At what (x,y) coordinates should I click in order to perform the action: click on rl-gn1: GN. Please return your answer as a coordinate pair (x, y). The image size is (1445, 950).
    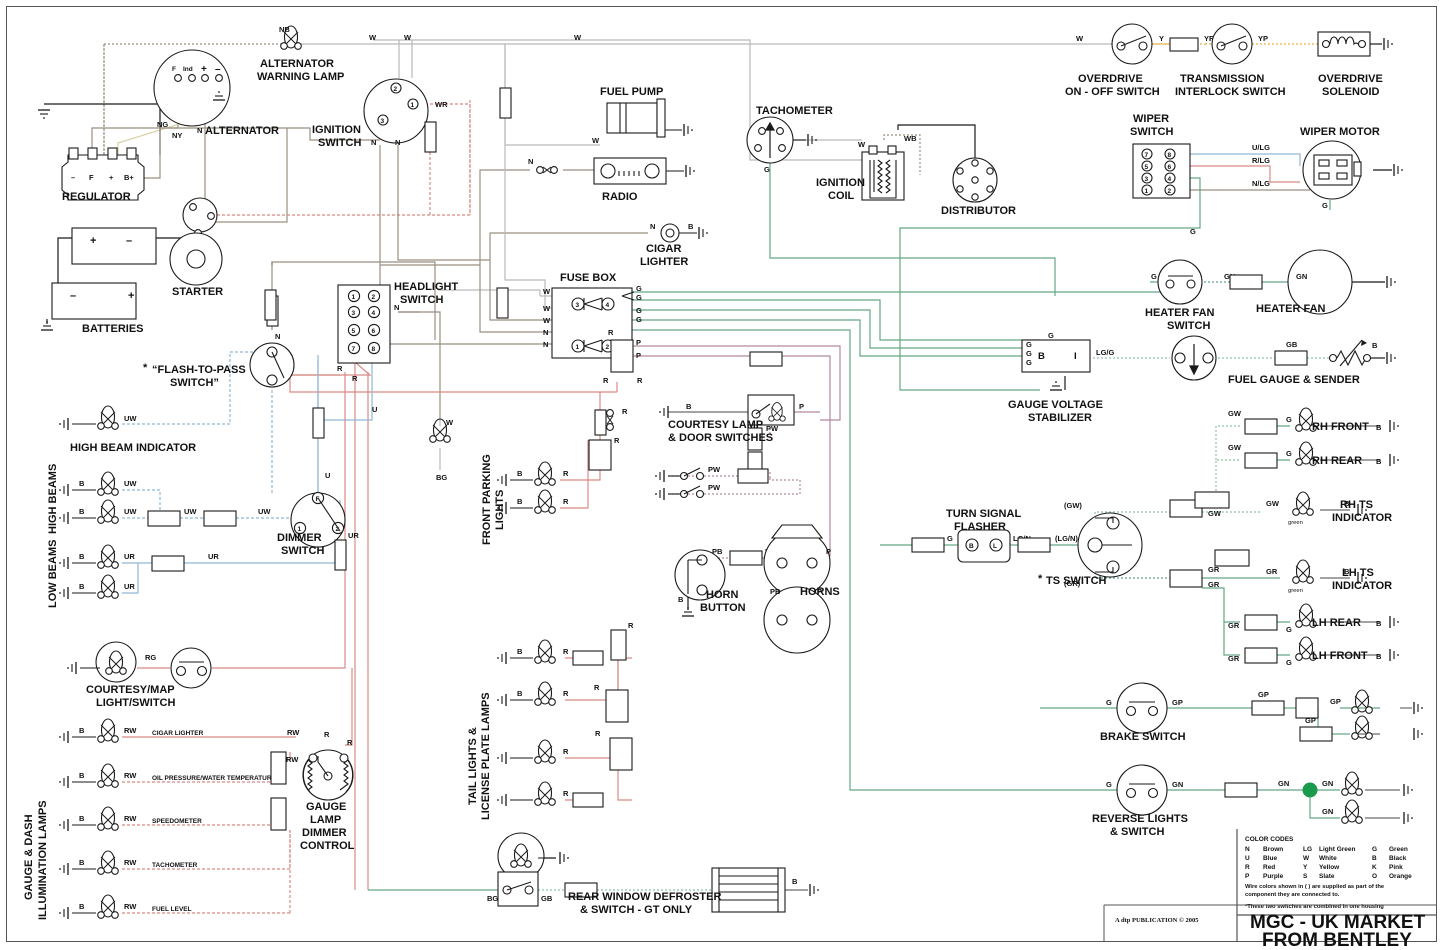
    Looking at the image, I should click on (1177, 784).